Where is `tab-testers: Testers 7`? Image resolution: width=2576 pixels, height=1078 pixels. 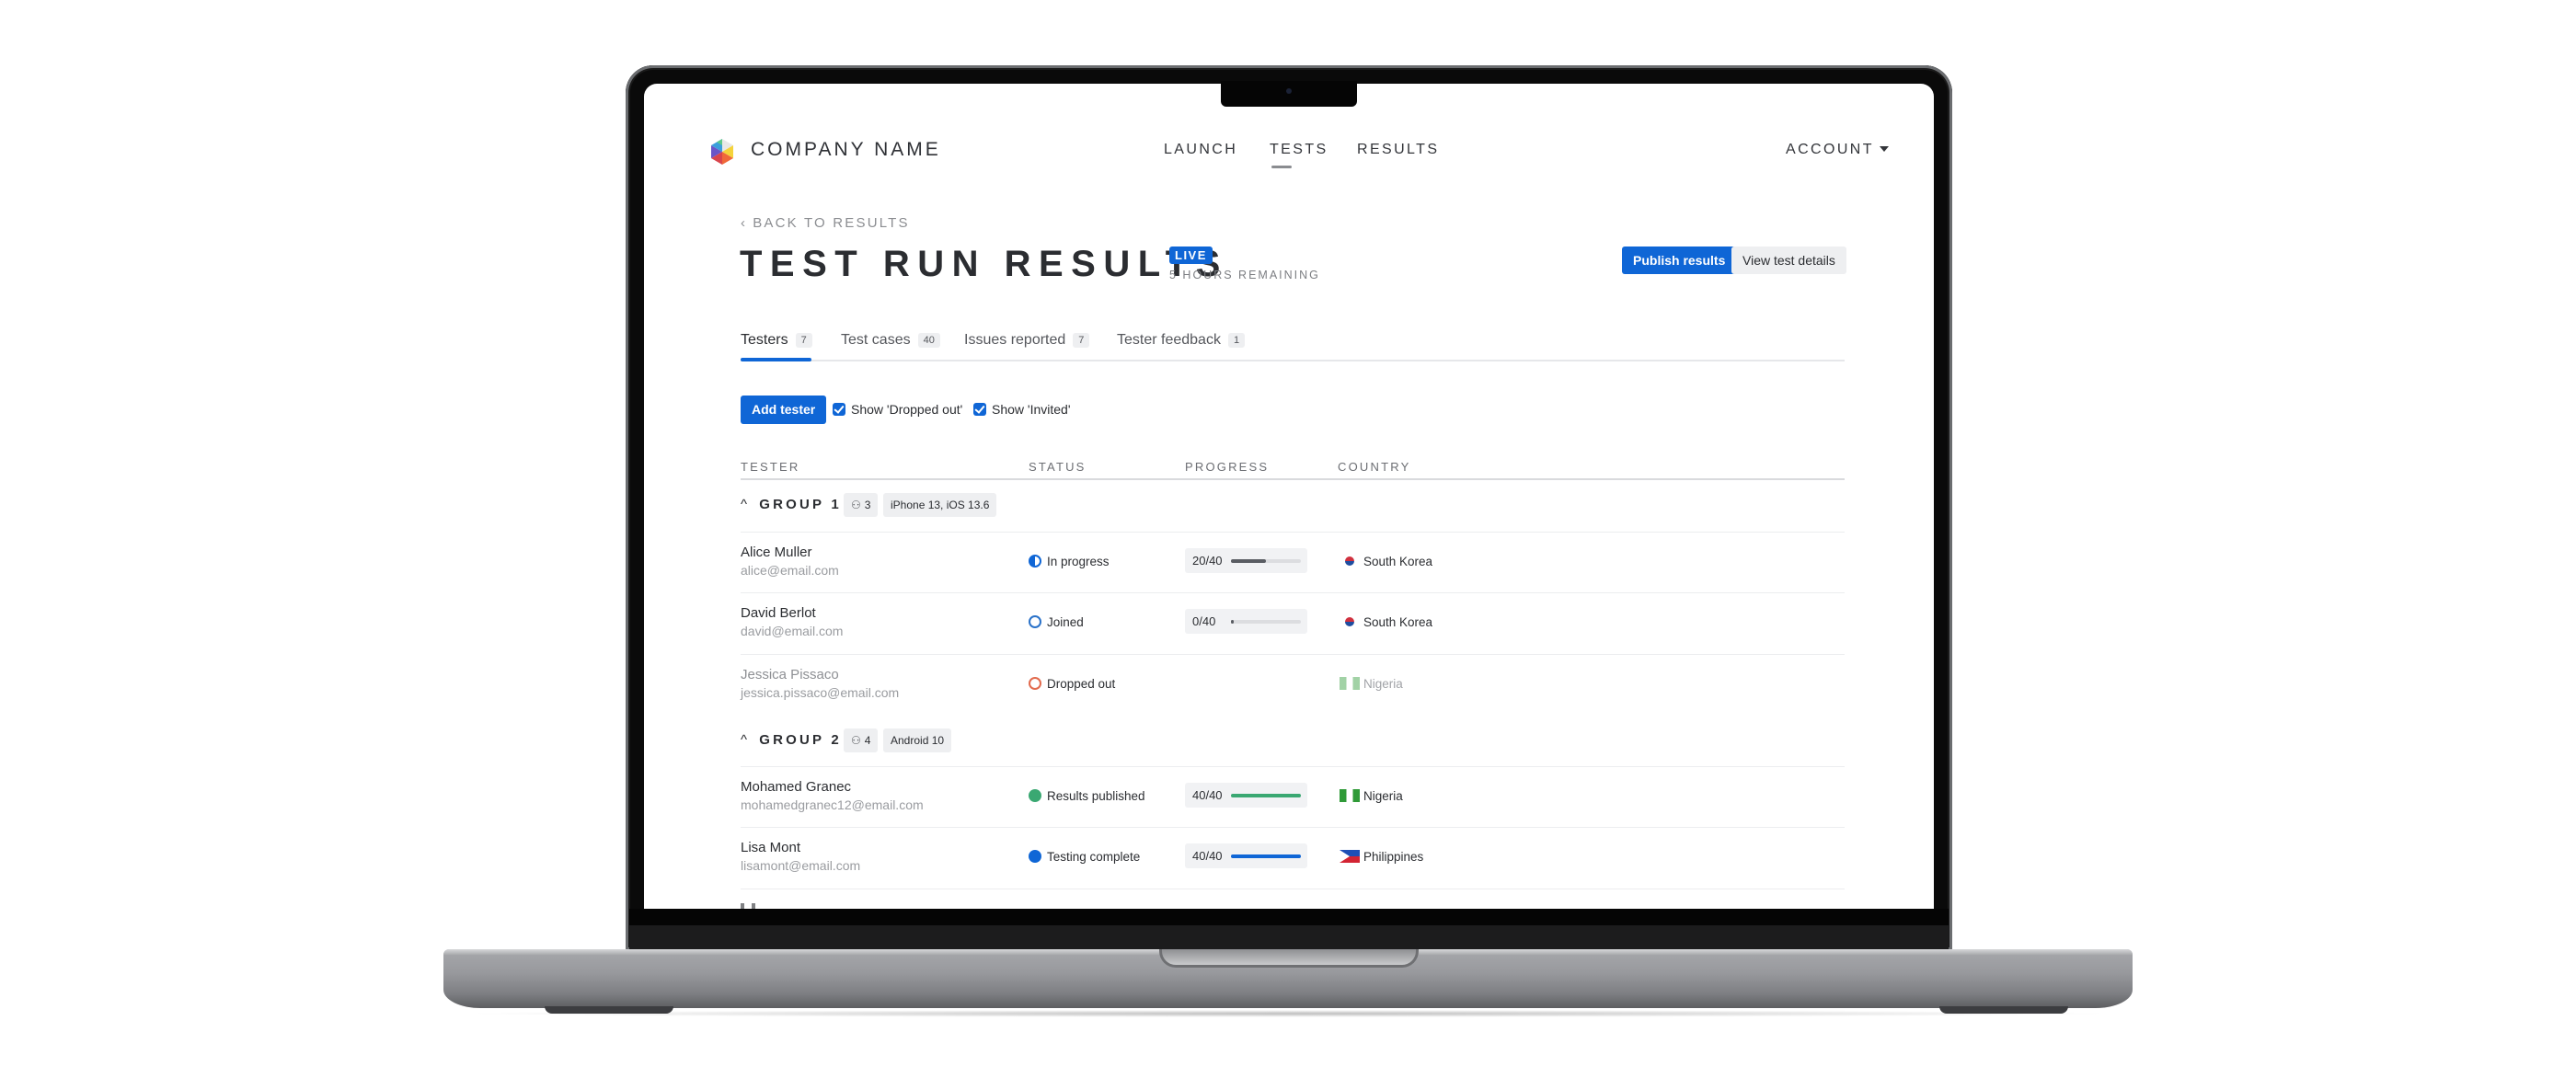
tab-testers: Testers 7 is located at coordinates (776, 340).